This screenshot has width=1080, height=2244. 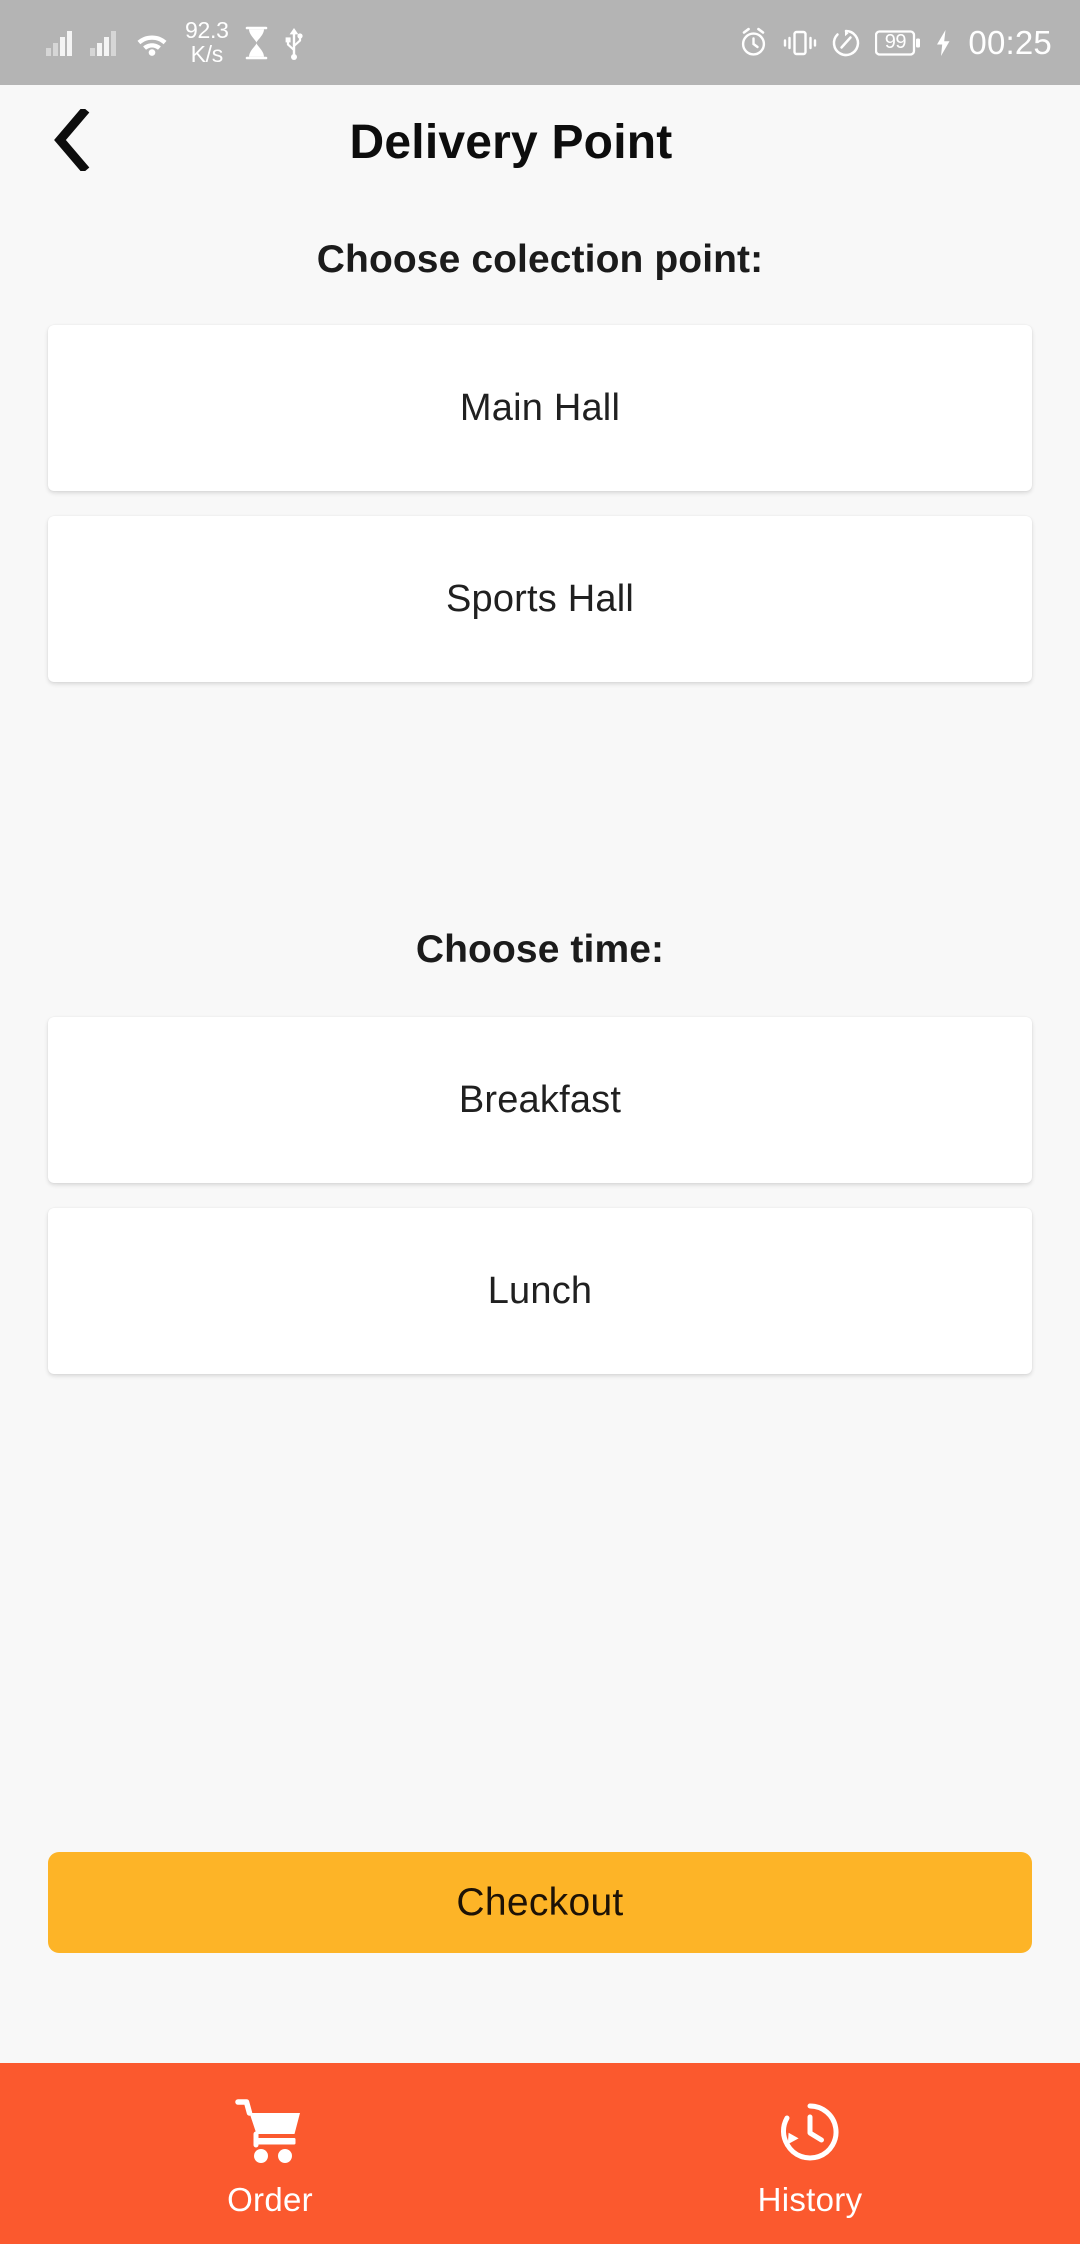 What do you see at coordinates (810, 2199) in the screenshot?
I see `nav-label-history: History` at bounding box center [810, 2199].